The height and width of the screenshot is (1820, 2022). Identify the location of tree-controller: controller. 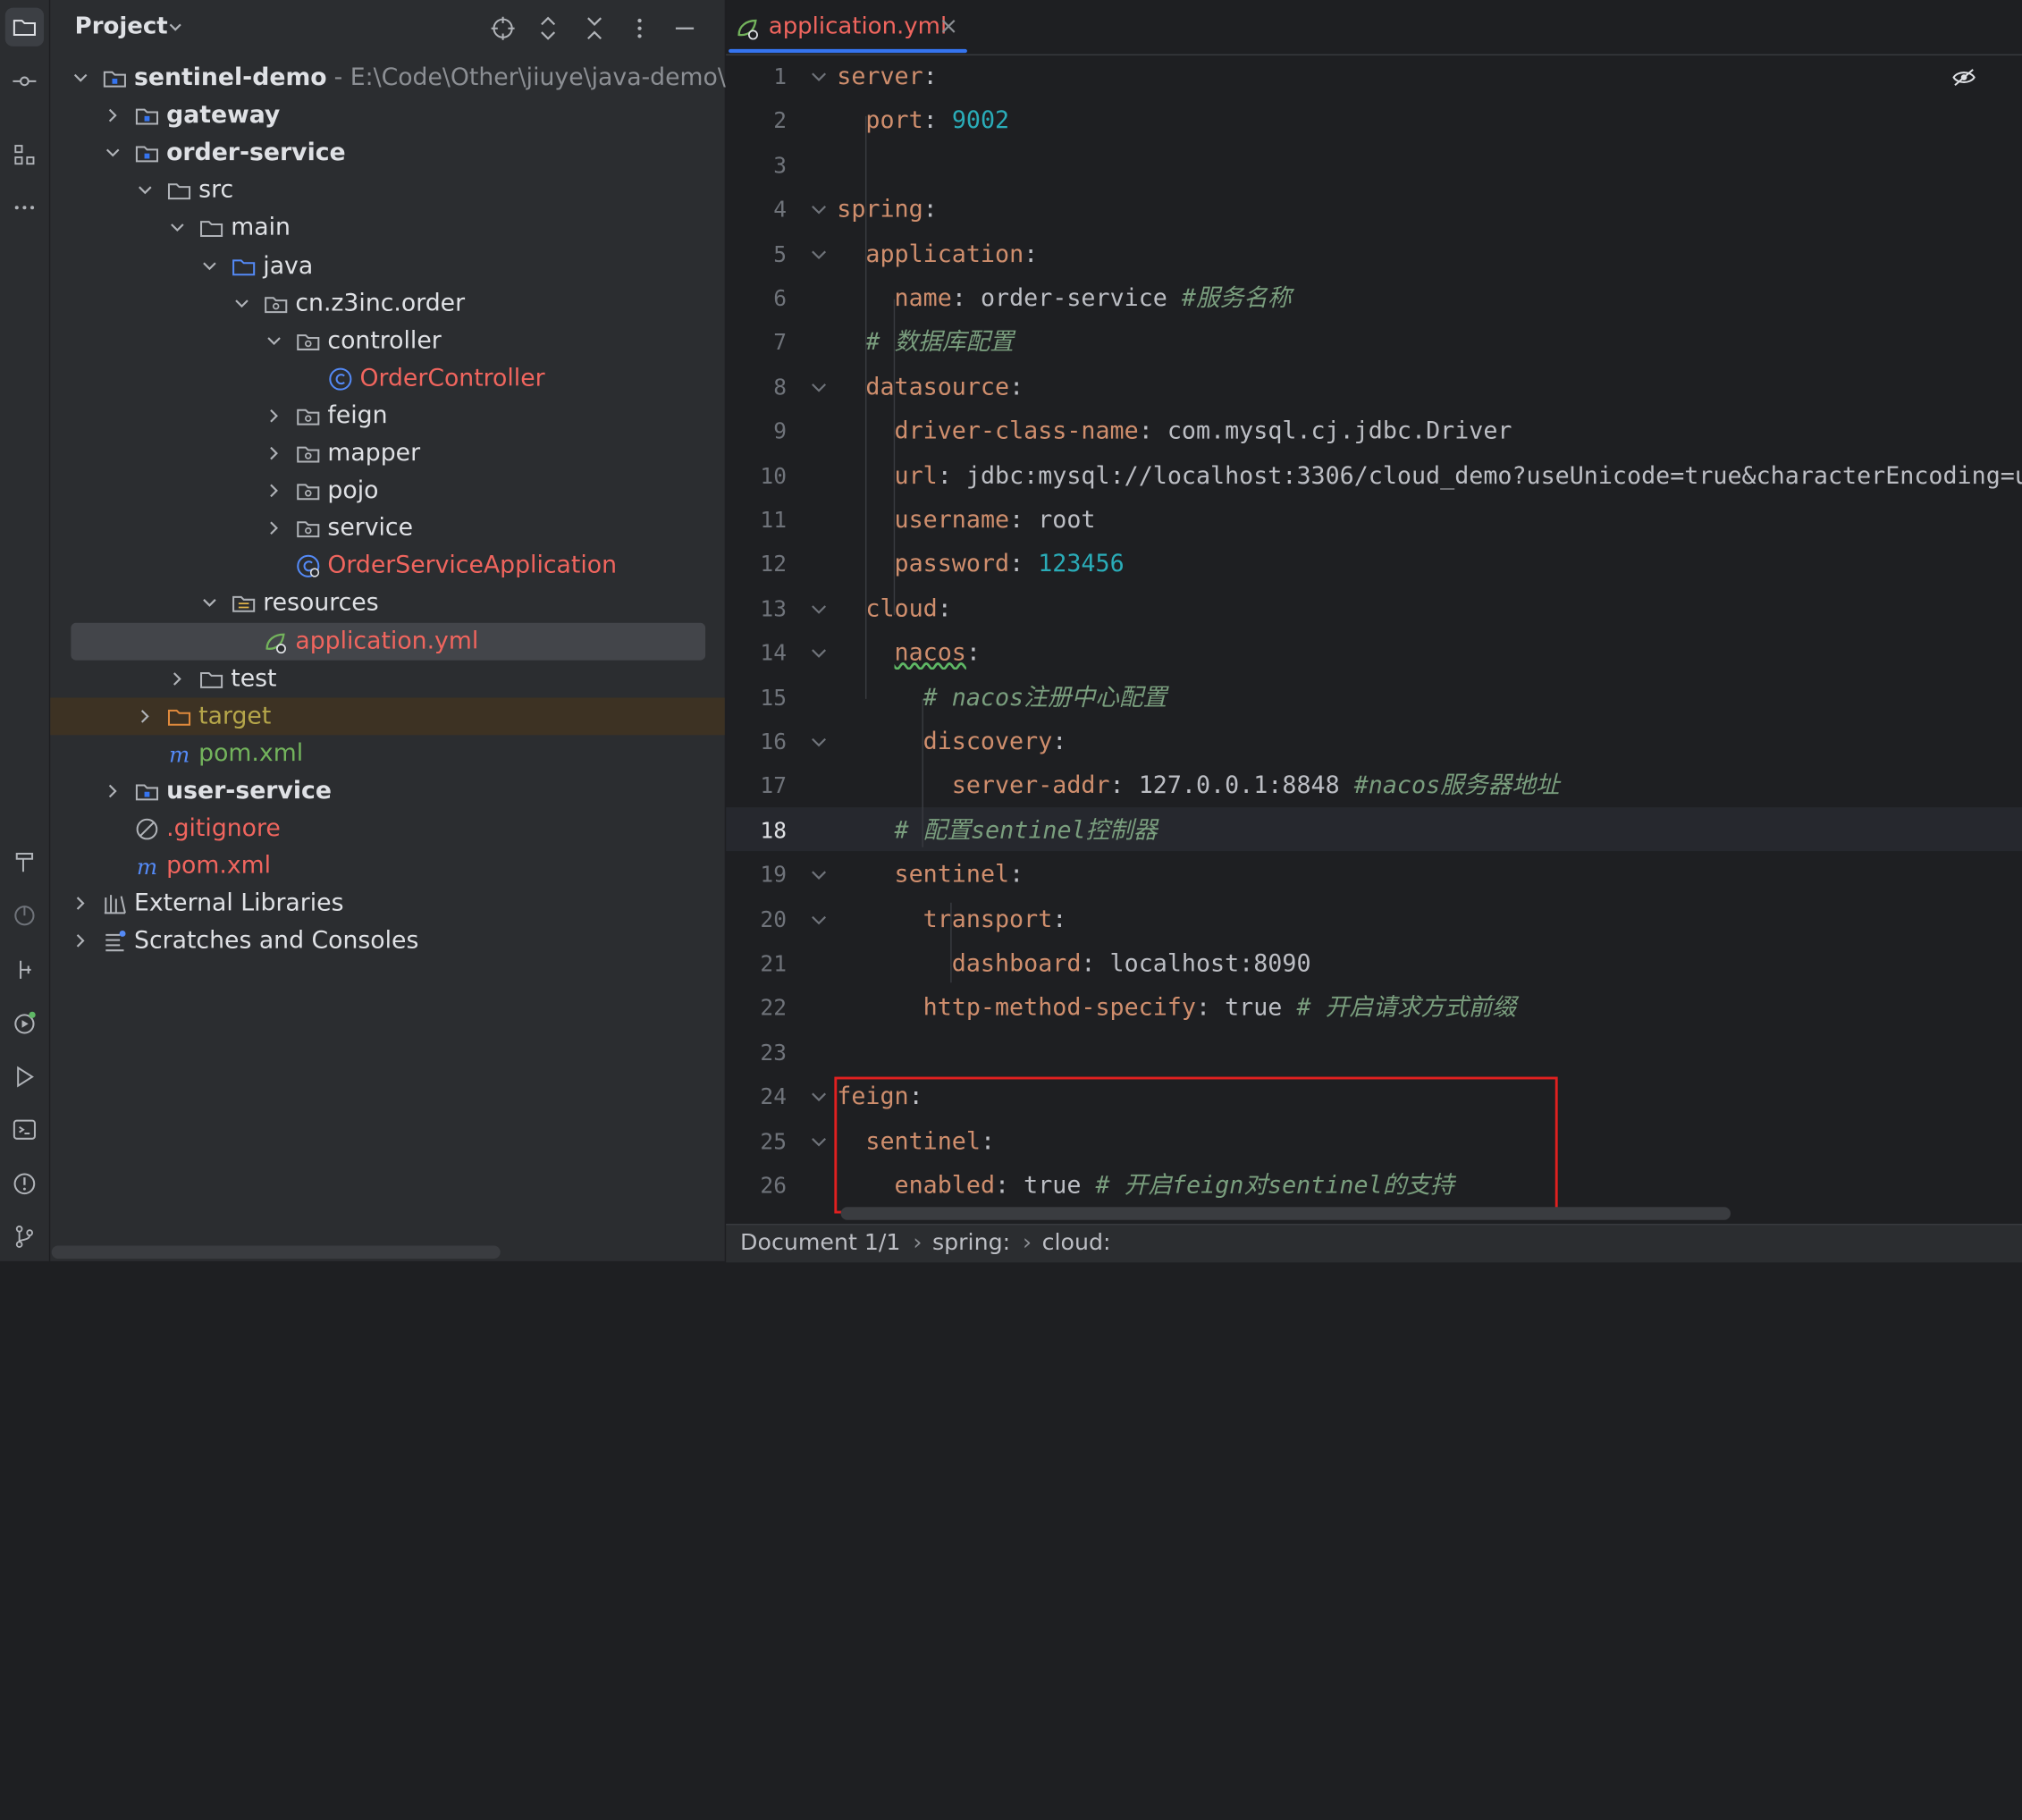
(387, 340).